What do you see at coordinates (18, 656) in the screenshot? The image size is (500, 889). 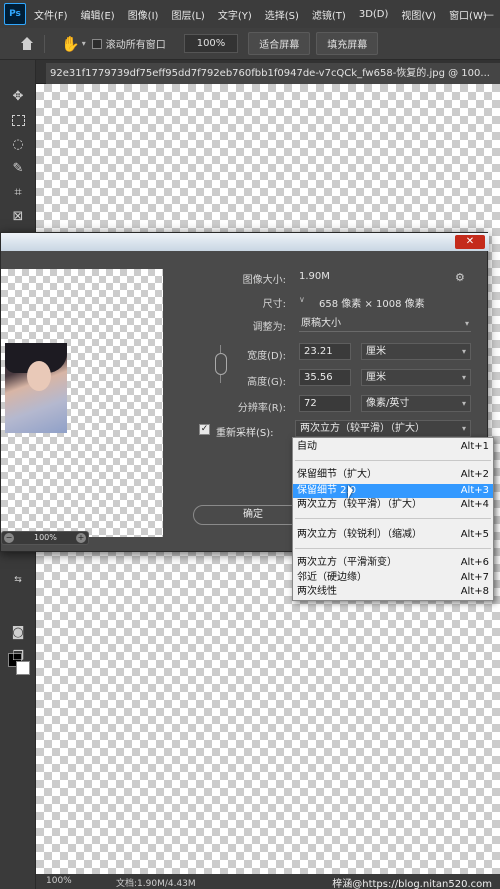 I see `screen-mode-icon: ❐` at bounding box center [18, 656].